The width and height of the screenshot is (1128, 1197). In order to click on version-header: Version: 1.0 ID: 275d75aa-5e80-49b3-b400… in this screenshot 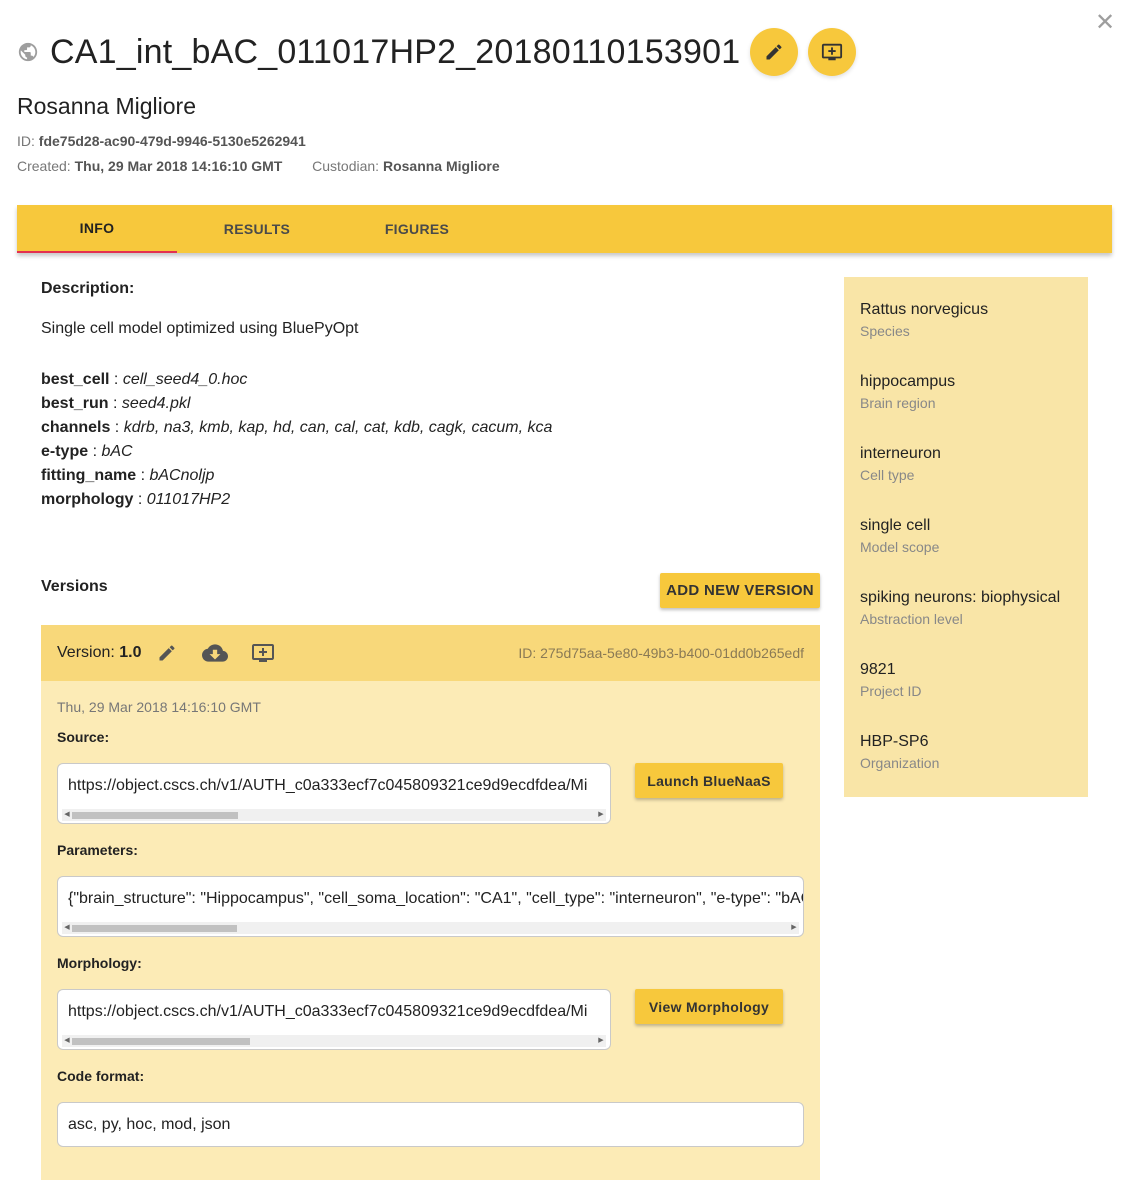, I will do `click(430, 653)`.